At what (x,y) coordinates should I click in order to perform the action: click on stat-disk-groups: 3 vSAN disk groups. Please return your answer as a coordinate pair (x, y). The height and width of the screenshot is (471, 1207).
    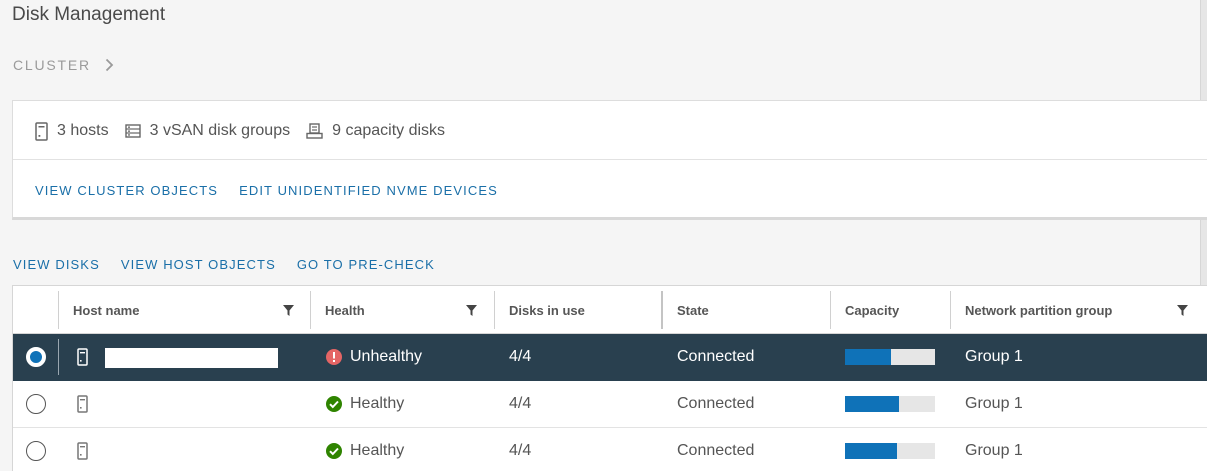
    Looking at the image, I should click on (207, 131).